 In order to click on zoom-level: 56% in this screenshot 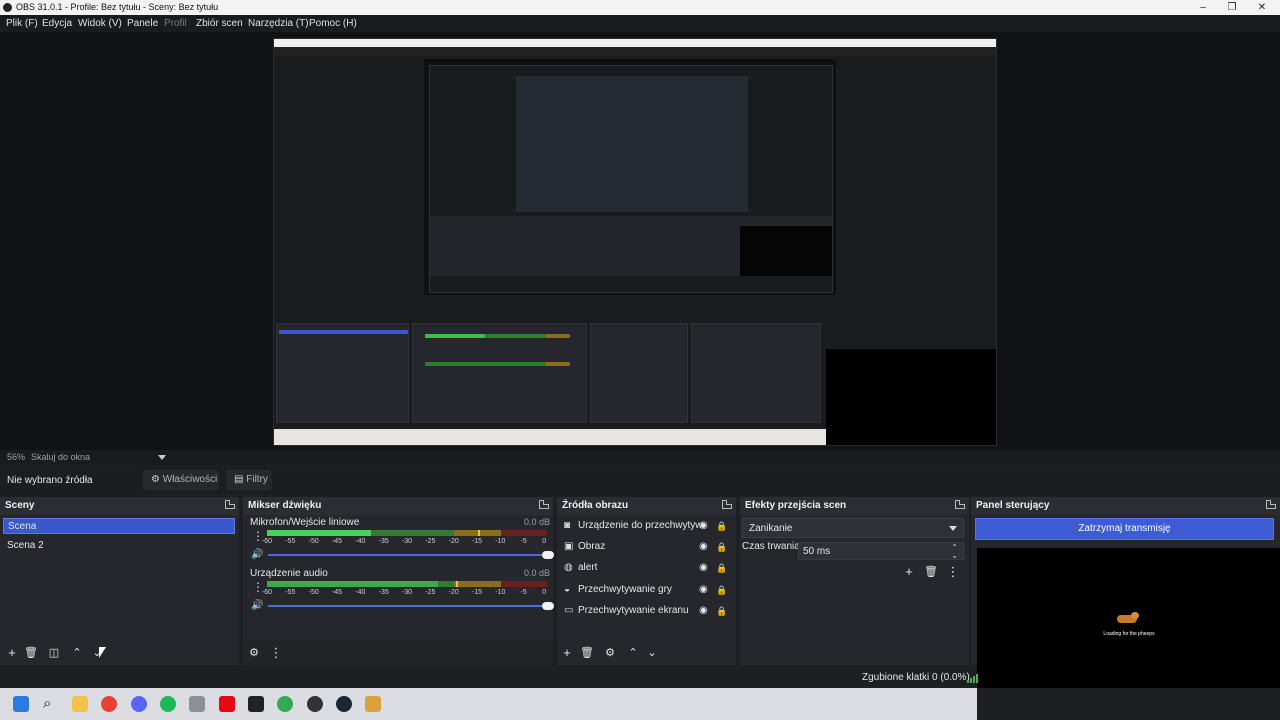, I will do `click(16, 457)`.